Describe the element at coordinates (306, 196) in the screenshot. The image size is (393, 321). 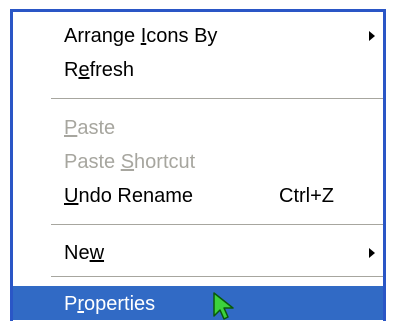
I see `menu-item-shortcut: Ctrl+Z` at that location.